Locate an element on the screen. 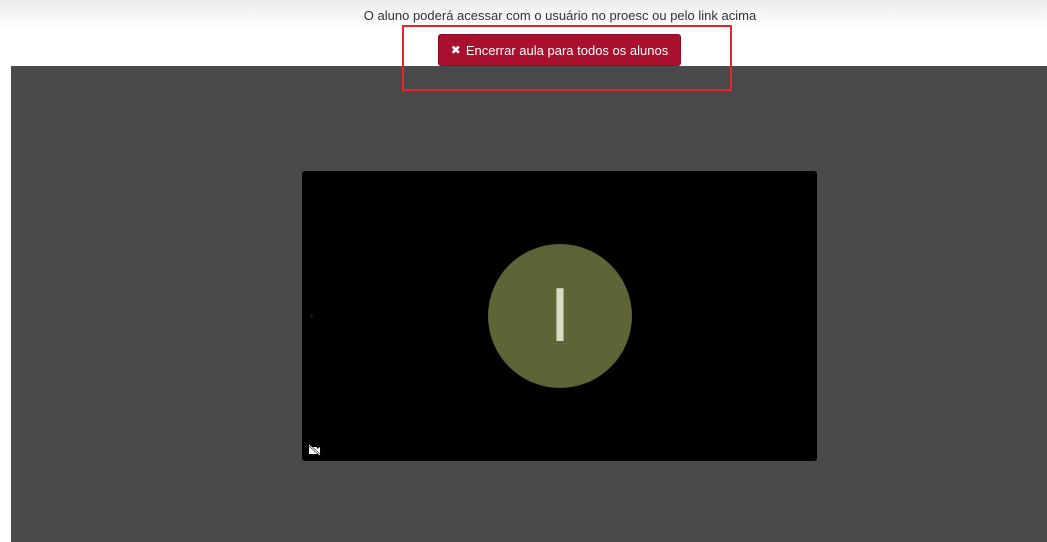 The height and width of the screenshot is (542, 1047). end-class-button: ✖ Encerrar aula para todos os alunos is located at coordinates (559, 50).